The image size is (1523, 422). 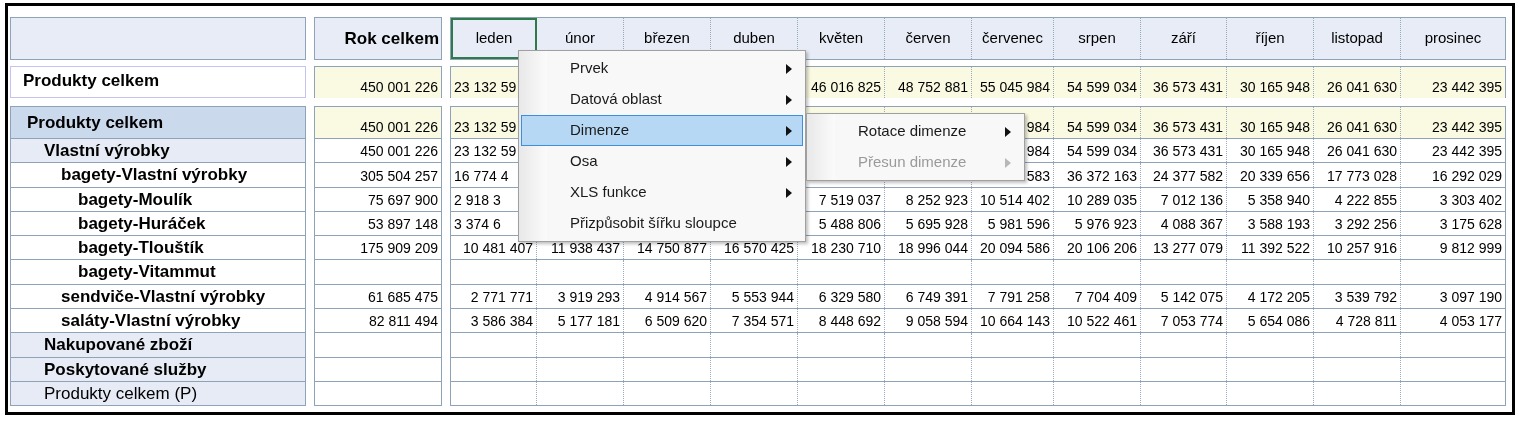 I want to click on table-cell: 3 586 384, so click(x=501, y=321).